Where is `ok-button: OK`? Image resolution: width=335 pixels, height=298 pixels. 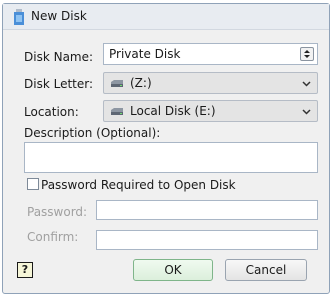 ok-button: OK is located at coordinates (173, 270).